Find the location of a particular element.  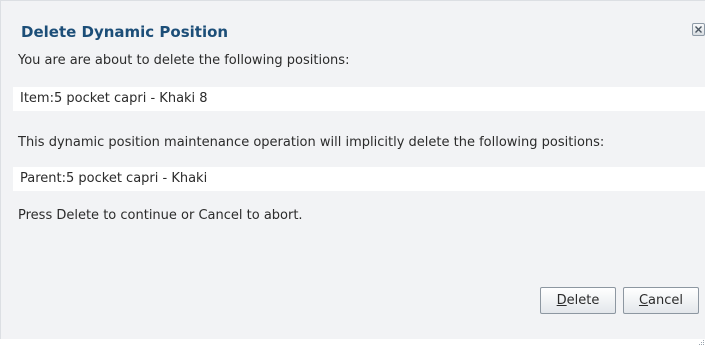

cancel-label-rest: ancel is located at coordinates (666, 300).